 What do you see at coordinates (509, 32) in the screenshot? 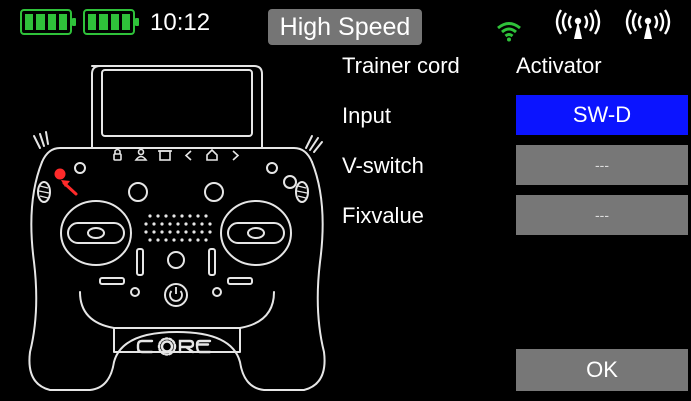
I see `wifi-icon` at bounding box center [509, 32].